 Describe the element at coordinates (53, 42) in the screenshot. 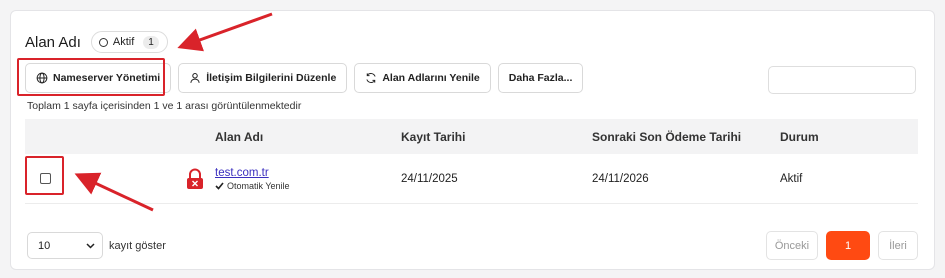

I see `page-title: Alan Adı` at that location.